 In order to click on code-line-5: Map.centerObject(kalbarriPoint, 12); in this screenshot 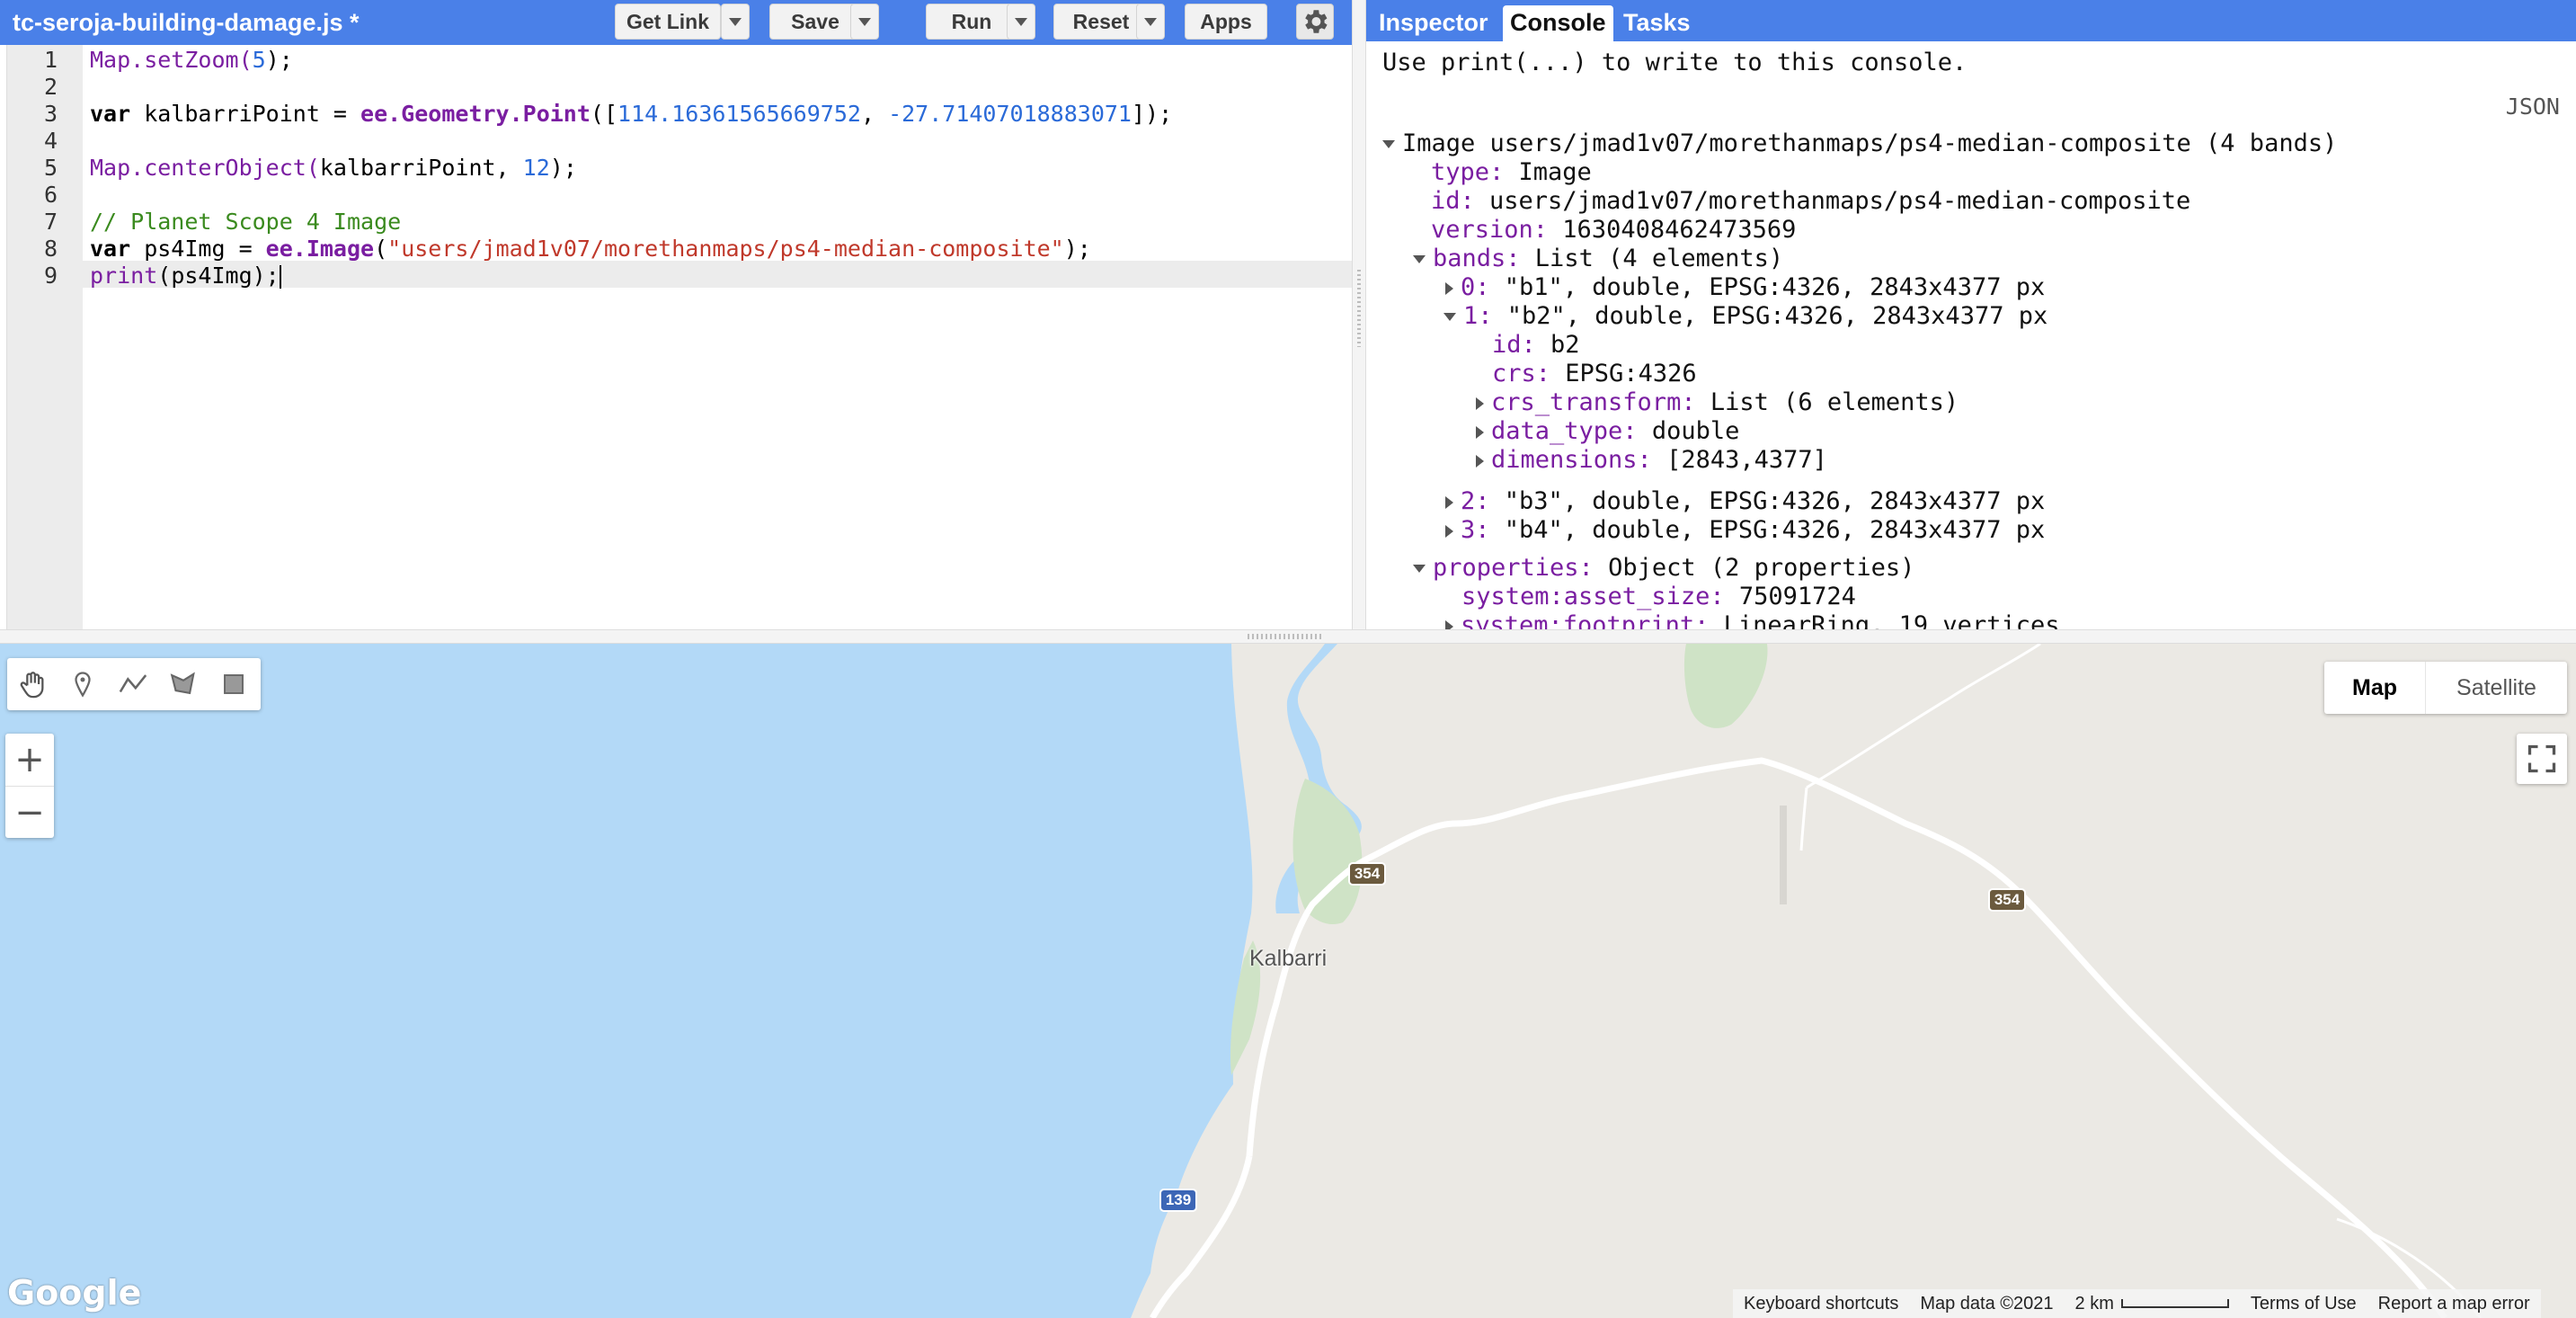, I will do `click(333, 168)`.